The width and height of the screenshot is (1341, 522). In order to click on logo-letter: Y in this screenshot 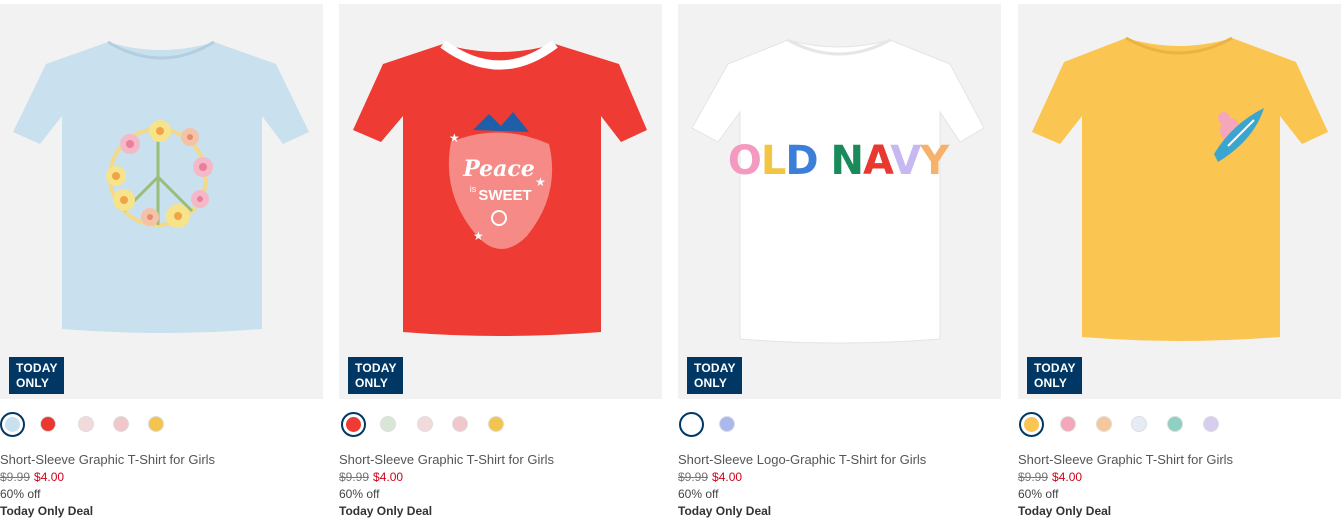, I will do `click(934, 161)`.